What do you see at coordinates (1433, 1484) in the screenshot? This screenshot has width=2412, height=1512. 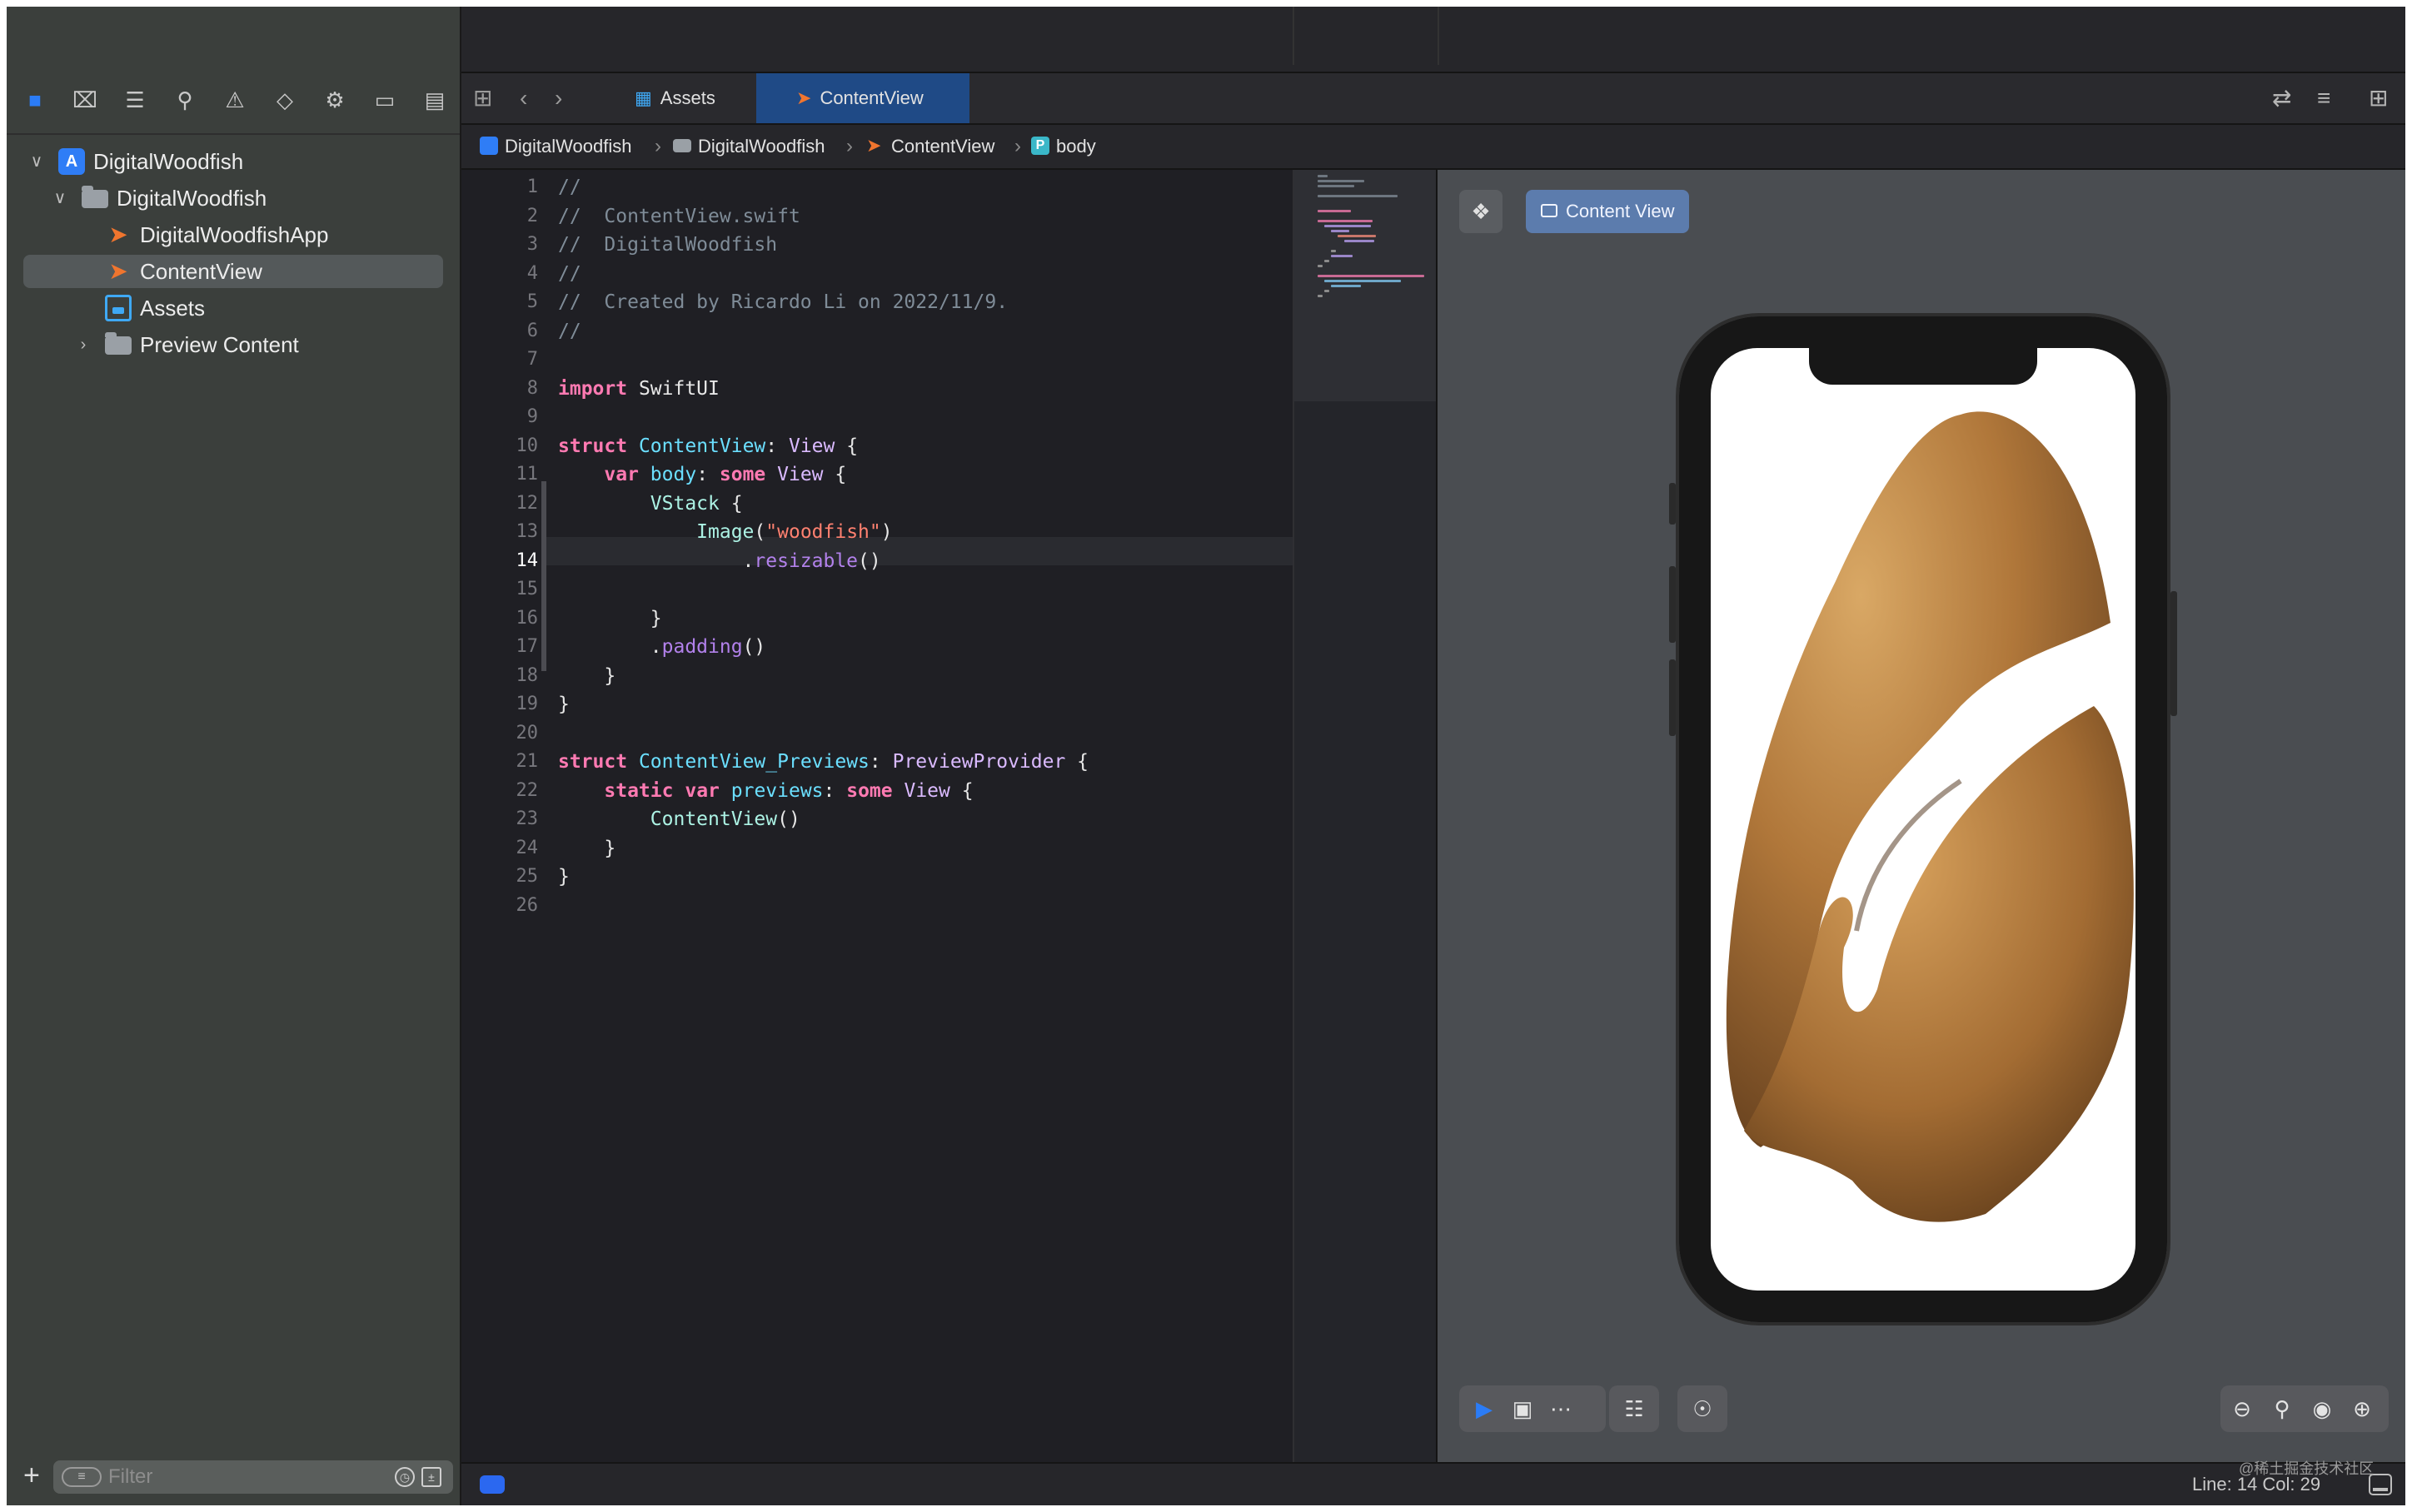 I see `status-bar: Line: 14 Col: 29` at bounding box center [1433, 1484].